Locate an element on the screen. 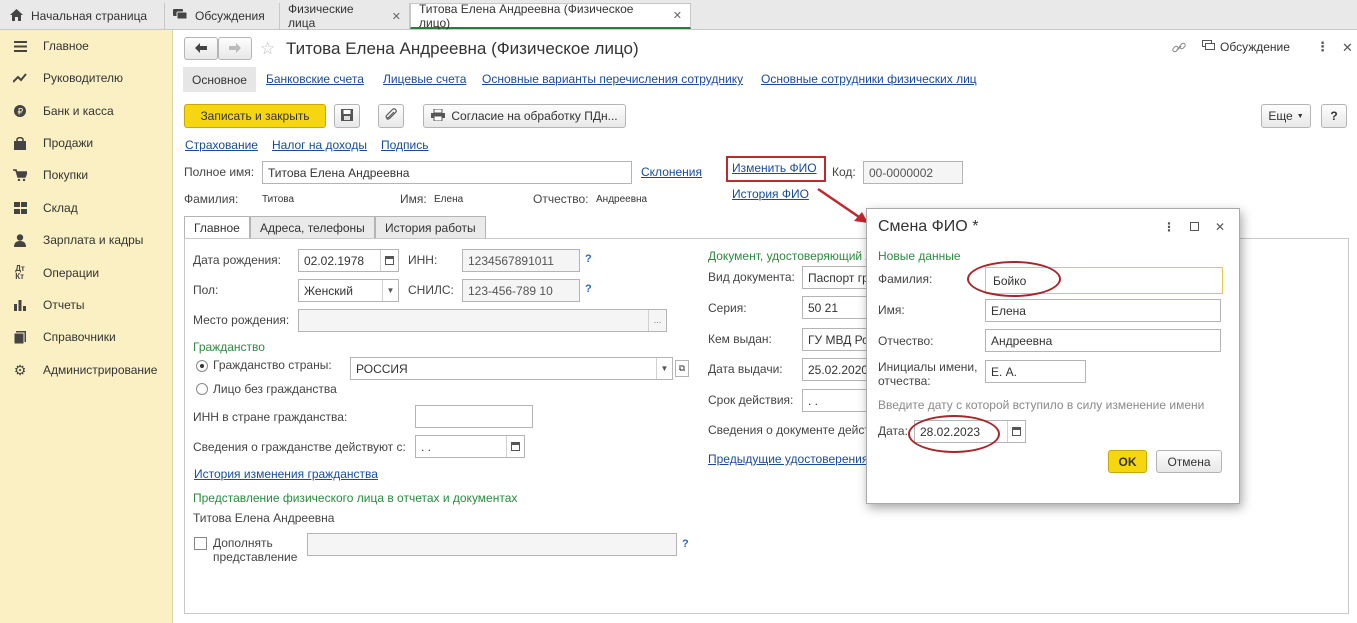  cancel-button: Отмена is located at coordinates (1189, 461).